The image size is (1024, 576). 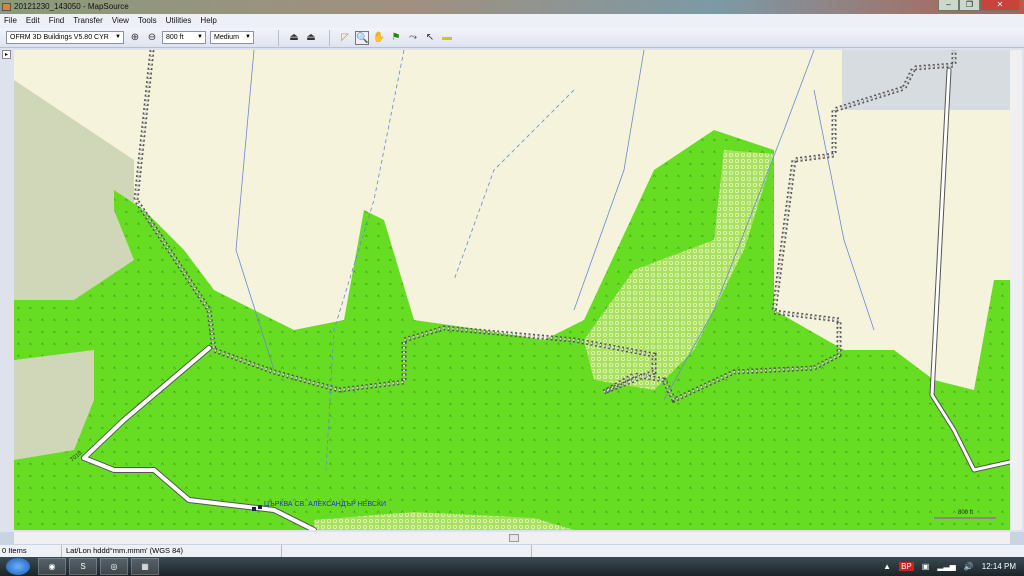 What do you see at coordinates (413, 38) in the screenshot?
I see `route-tool-icon: ⤳` at bounding box center [413, 38].